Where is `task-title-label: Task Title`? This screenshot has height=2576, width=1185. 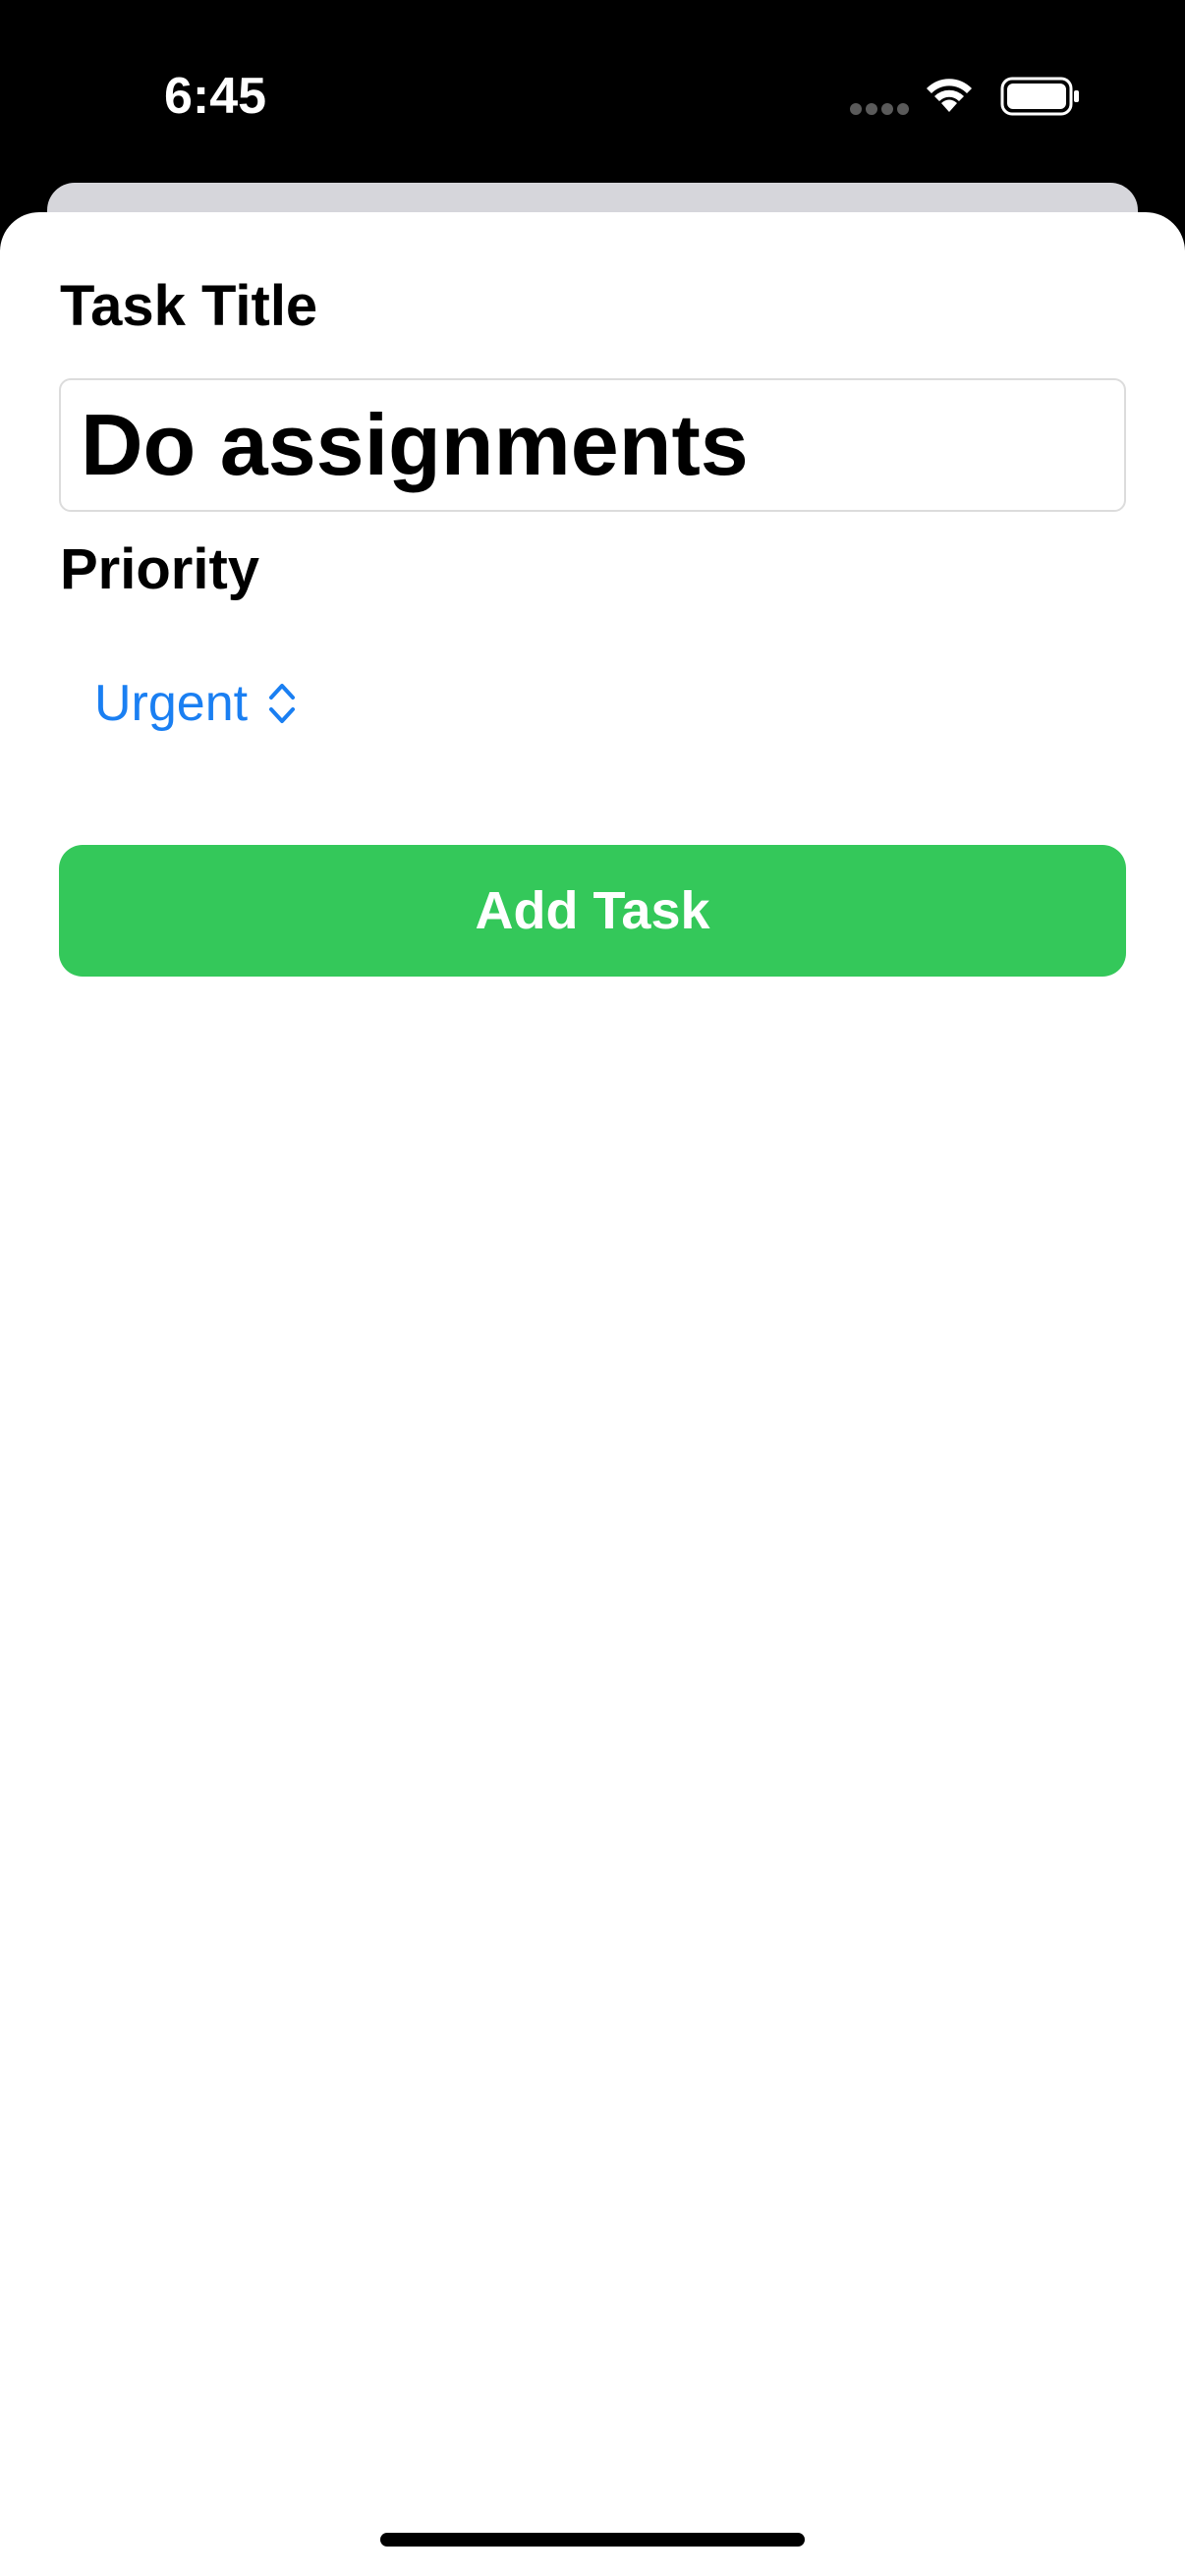
task-title-label: Task Title is located at coordinates (189, 306).